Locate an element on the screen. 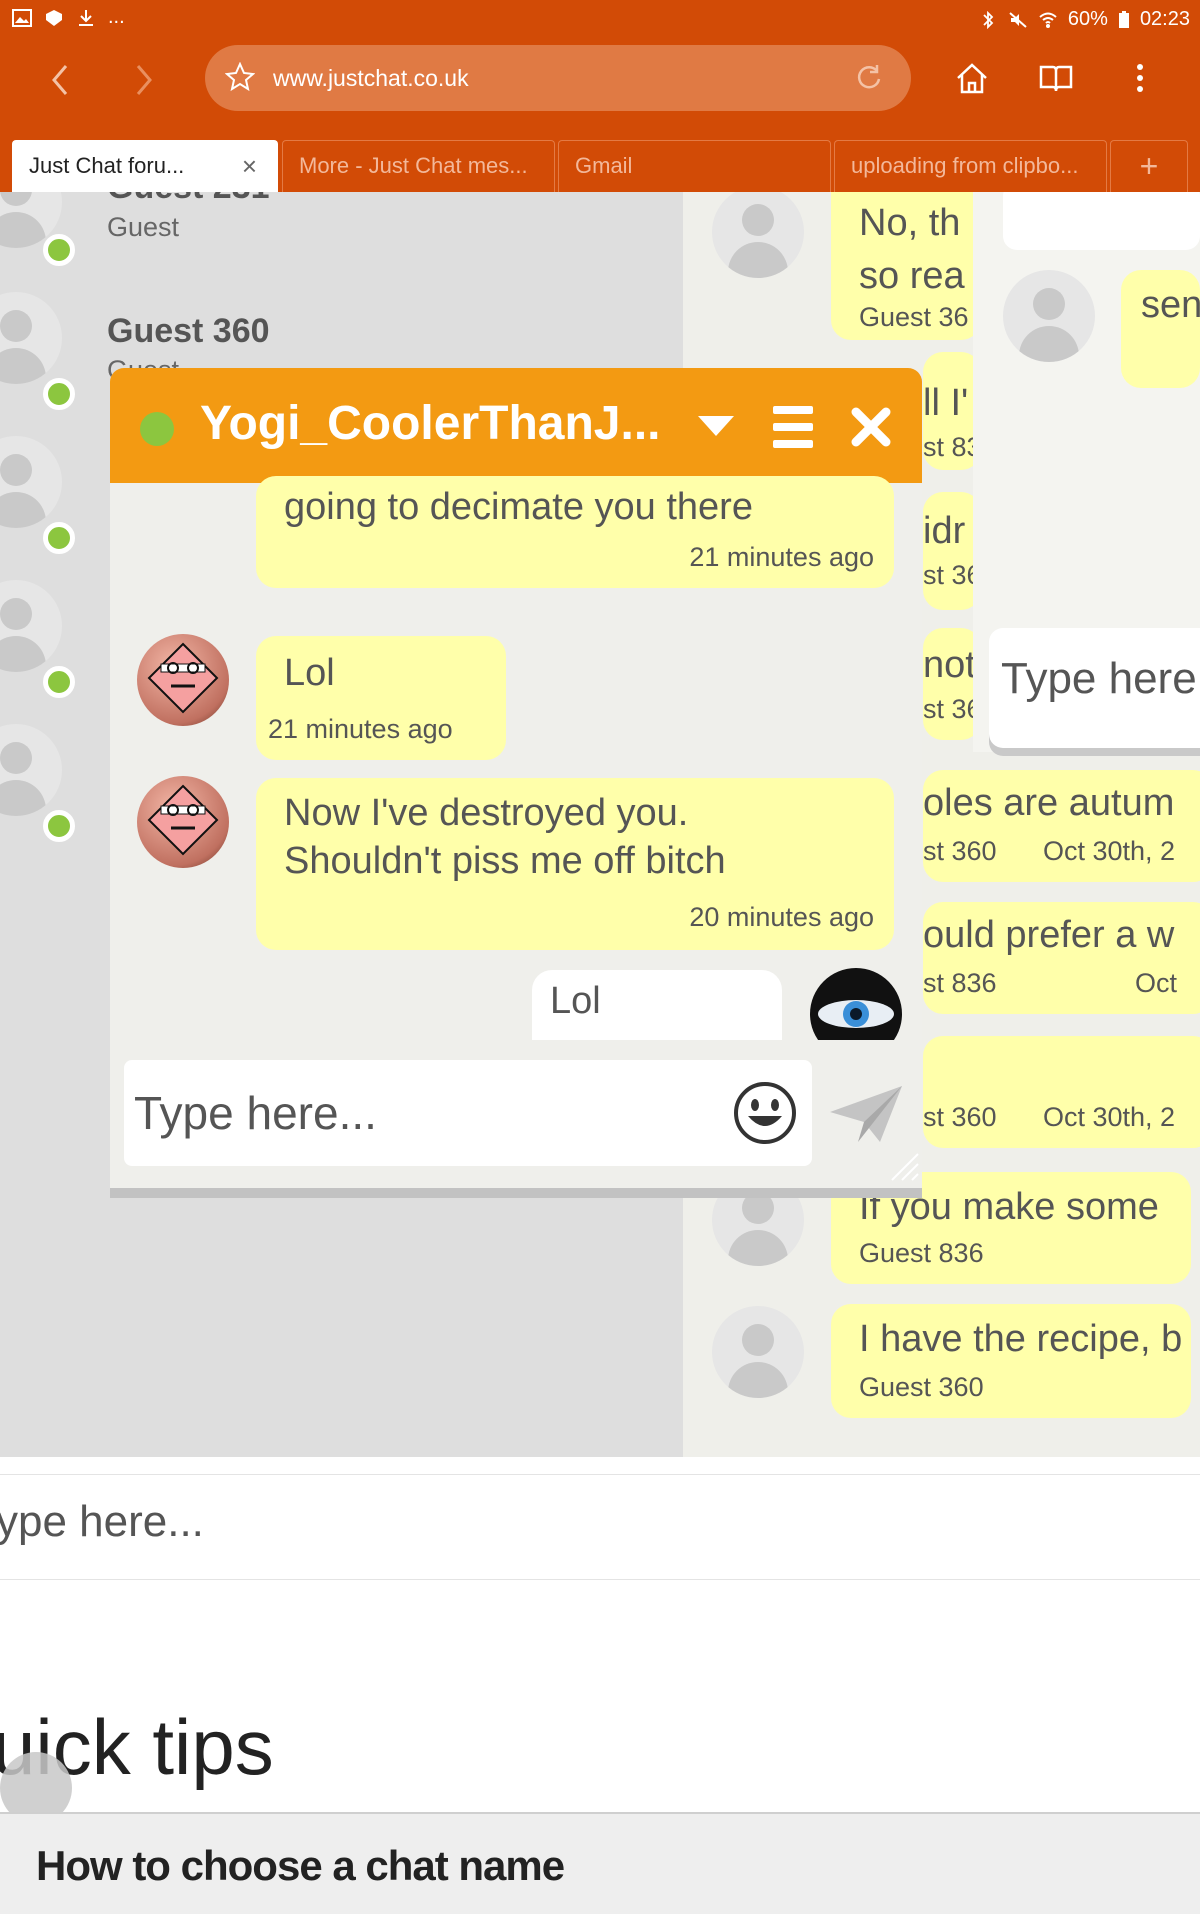 The image size is (1200, 1920). bluetooth-icon is located at coordinates (988, 19).